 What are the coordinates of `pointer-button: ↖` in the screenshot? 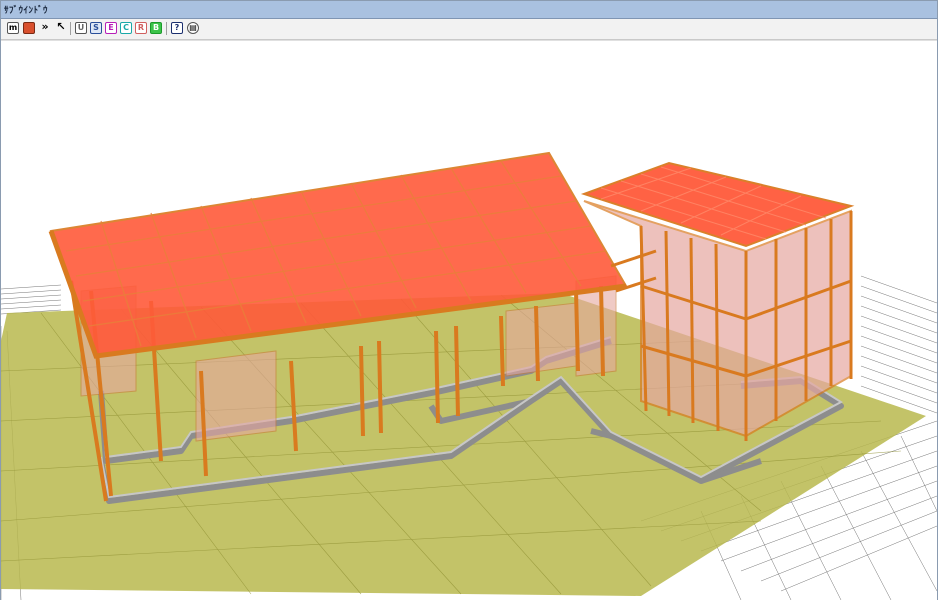 It's located at (61, 27).